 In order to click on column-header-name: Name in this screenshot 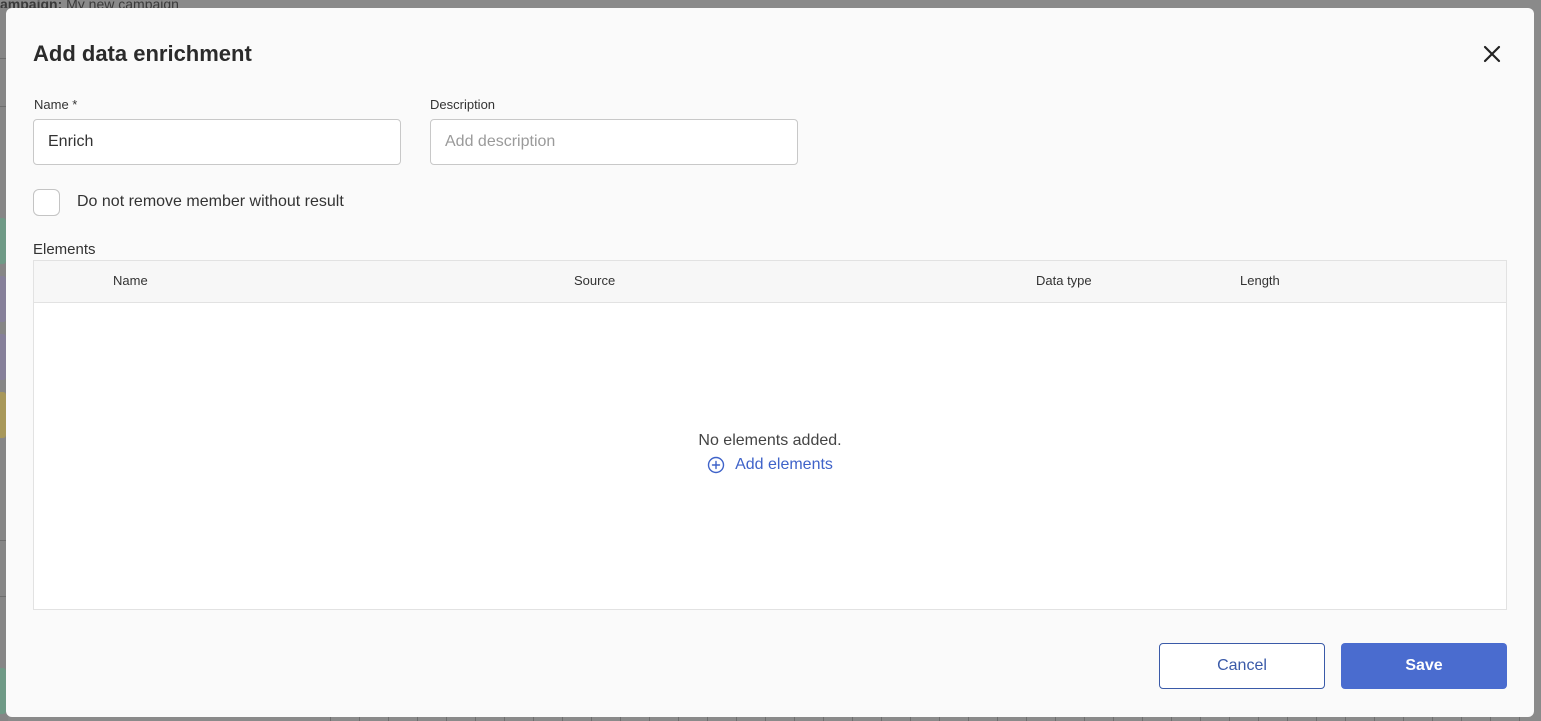, I will do `click(130, 280)`.